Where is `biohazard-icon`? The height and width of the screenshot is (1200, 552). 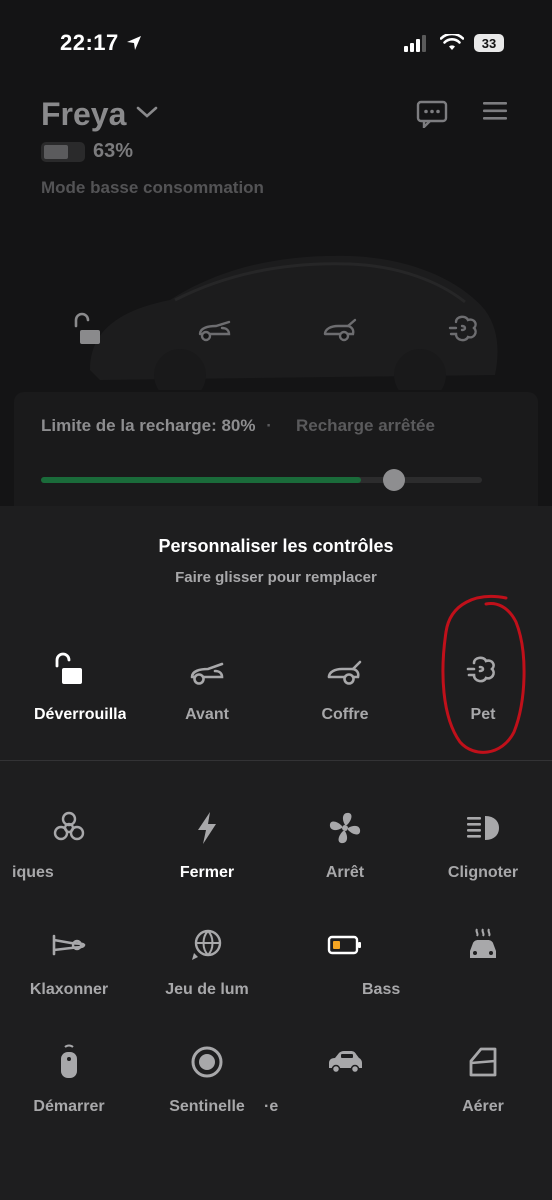 biohazard-icon is located at coordinates (69, 826).